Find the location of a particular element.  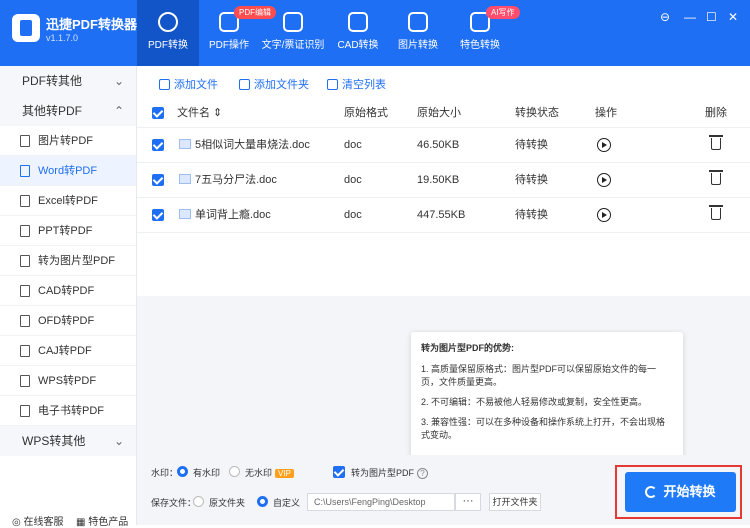

vip-badge: VIP is located at coordinates (284, 473).